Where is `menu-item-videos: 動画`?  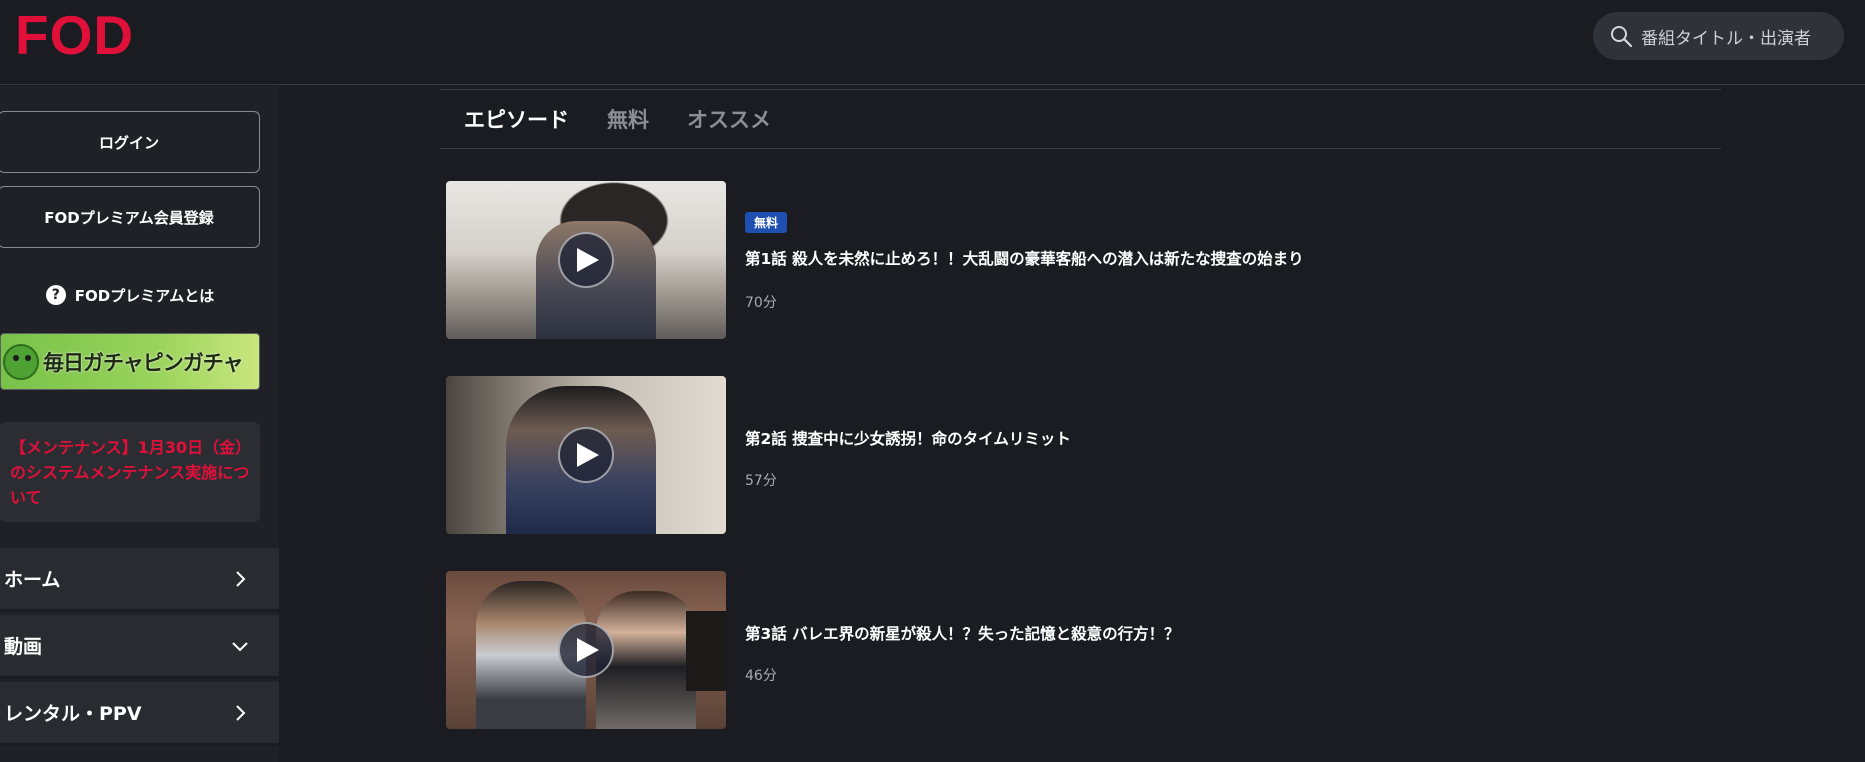
menu-item-videos: 動画 is located at coordinates (139, 647).